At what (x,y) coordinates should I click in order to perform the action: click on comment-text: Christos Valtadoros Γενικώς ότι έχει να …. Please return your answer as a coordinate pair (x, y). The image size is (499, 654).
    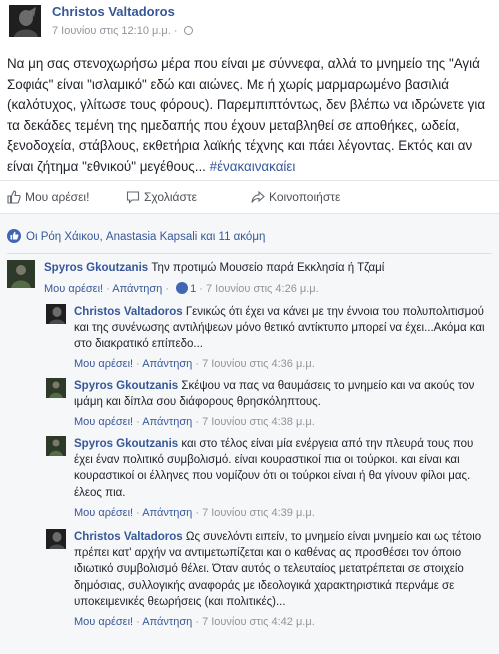
    Looking at the image, I should click on (284, 328).